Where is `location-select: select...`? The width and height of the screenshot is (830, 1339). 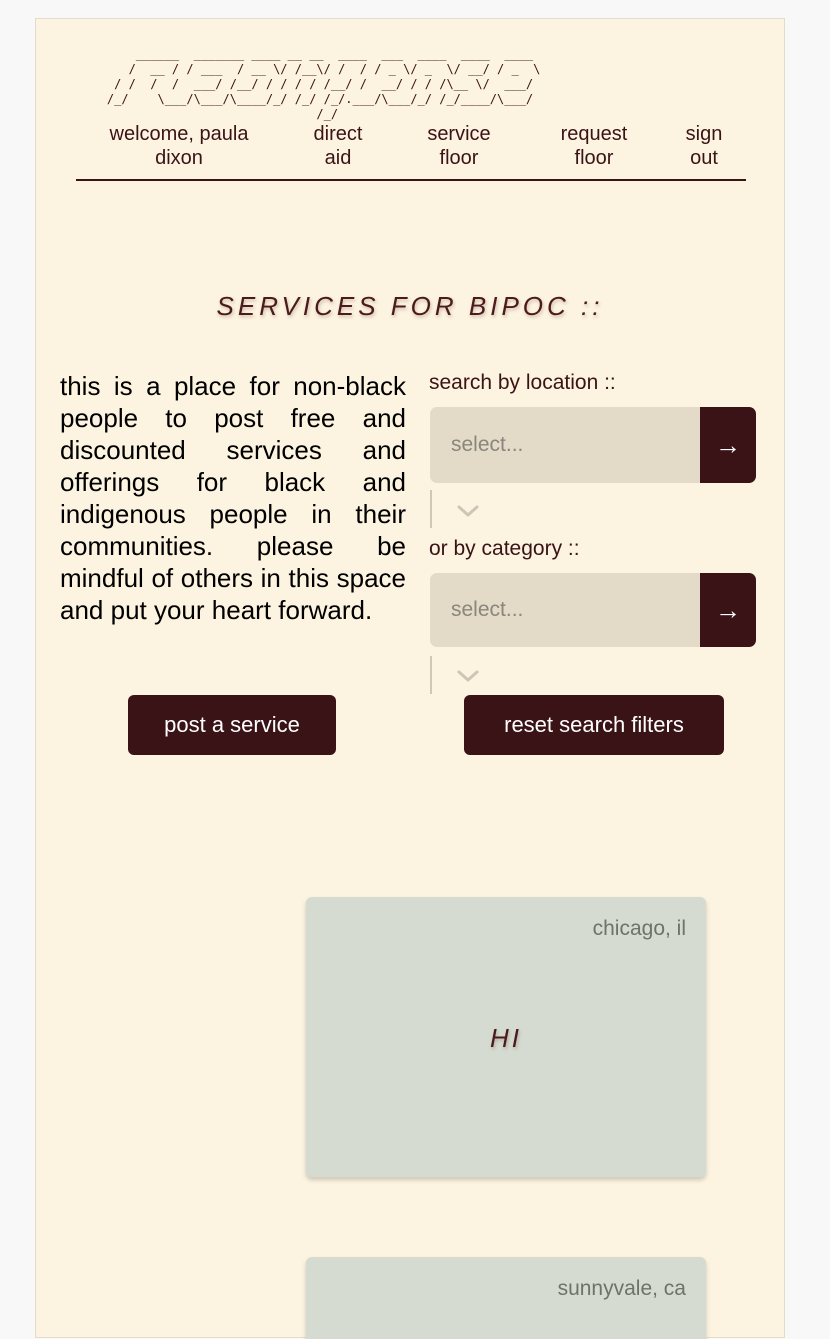 location-select: select... is located at coordinates (565, 445).